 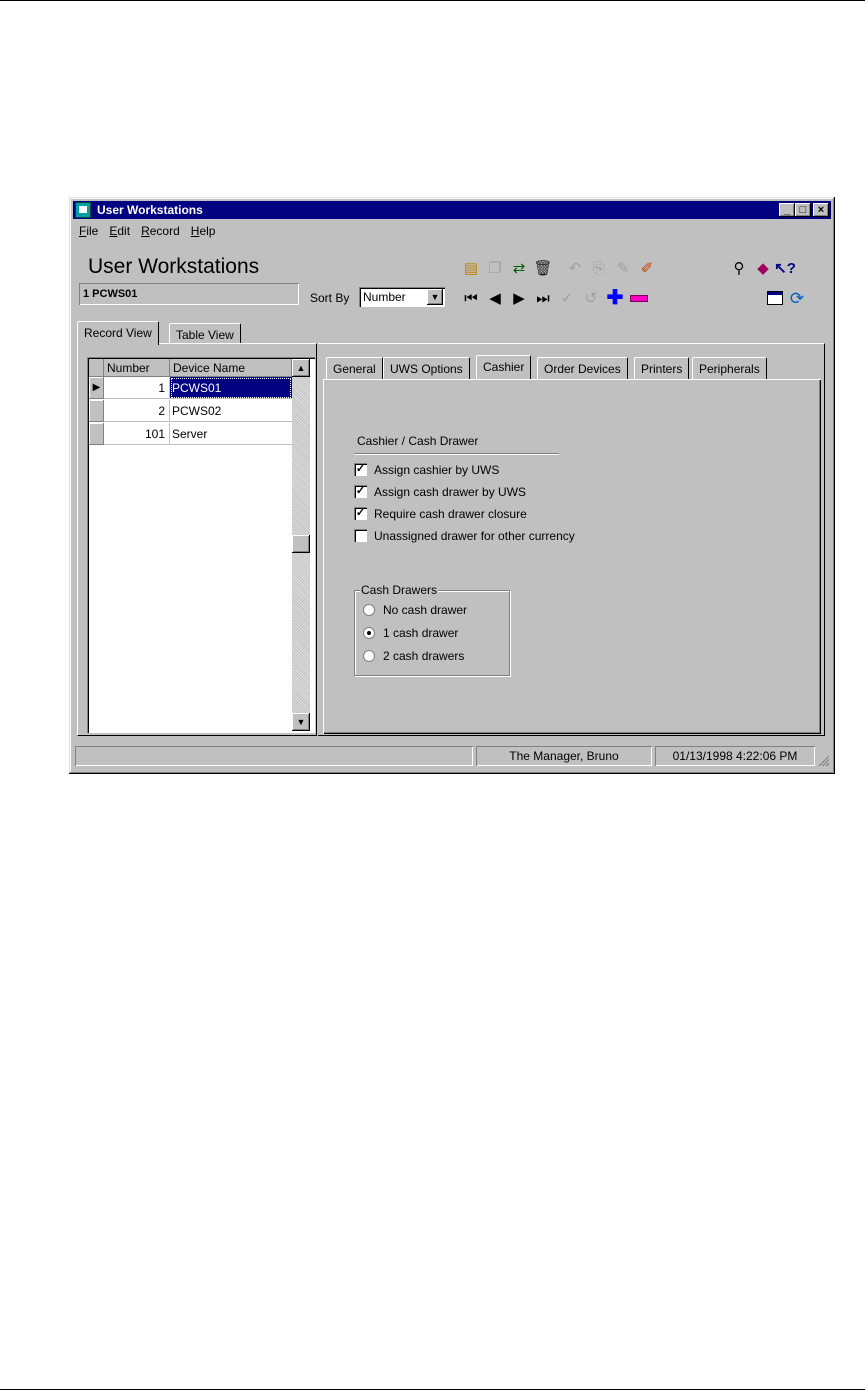 I want to click on table-row: 2 PCWS02, so click(x=190, y=411).